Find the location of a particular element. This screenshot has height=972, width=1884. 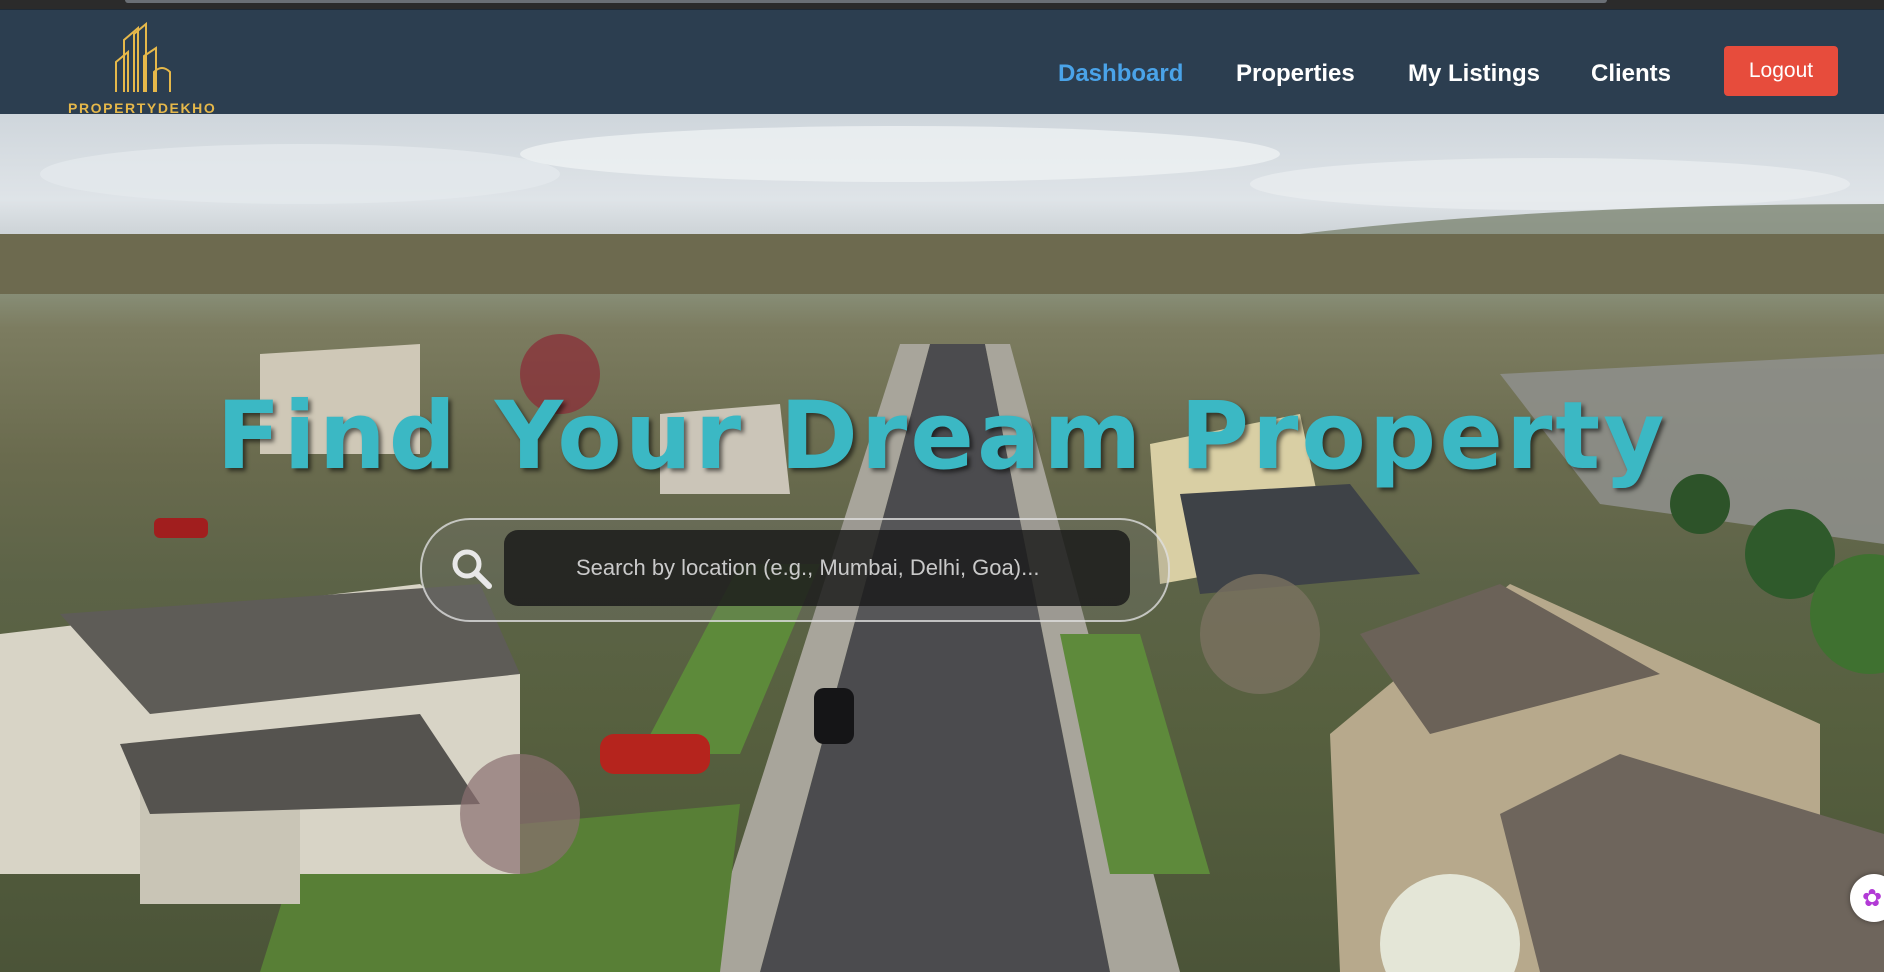

chat-assistant-icon: ✿ is located at coordinates (1872, 898).